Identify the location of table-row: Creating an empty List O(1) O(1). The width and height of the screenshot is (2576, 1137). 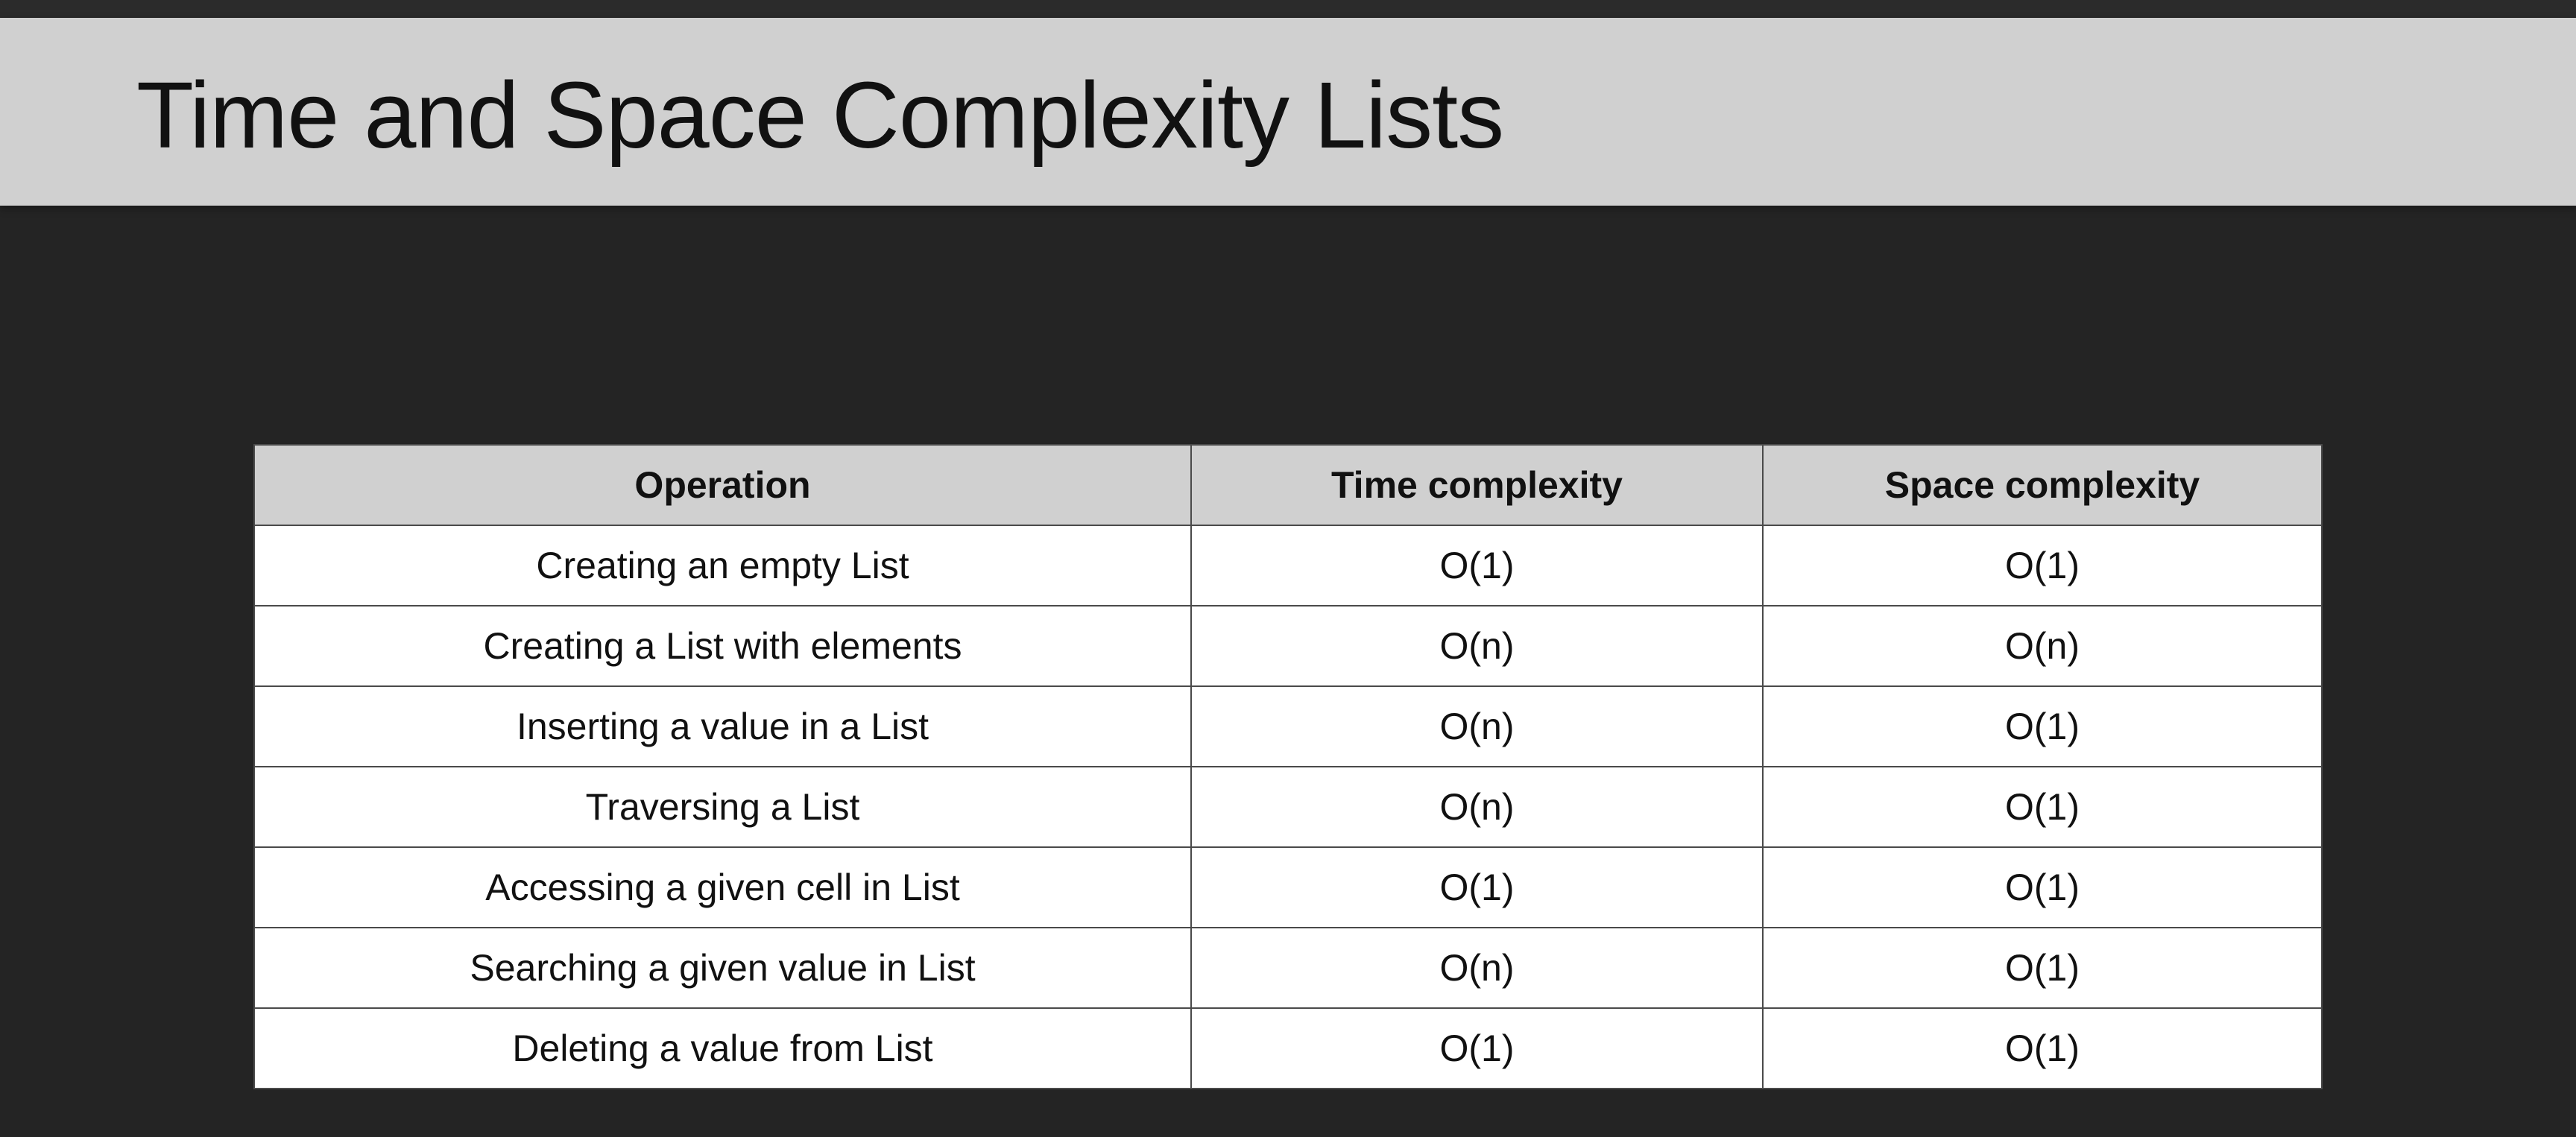
(1288, 566).